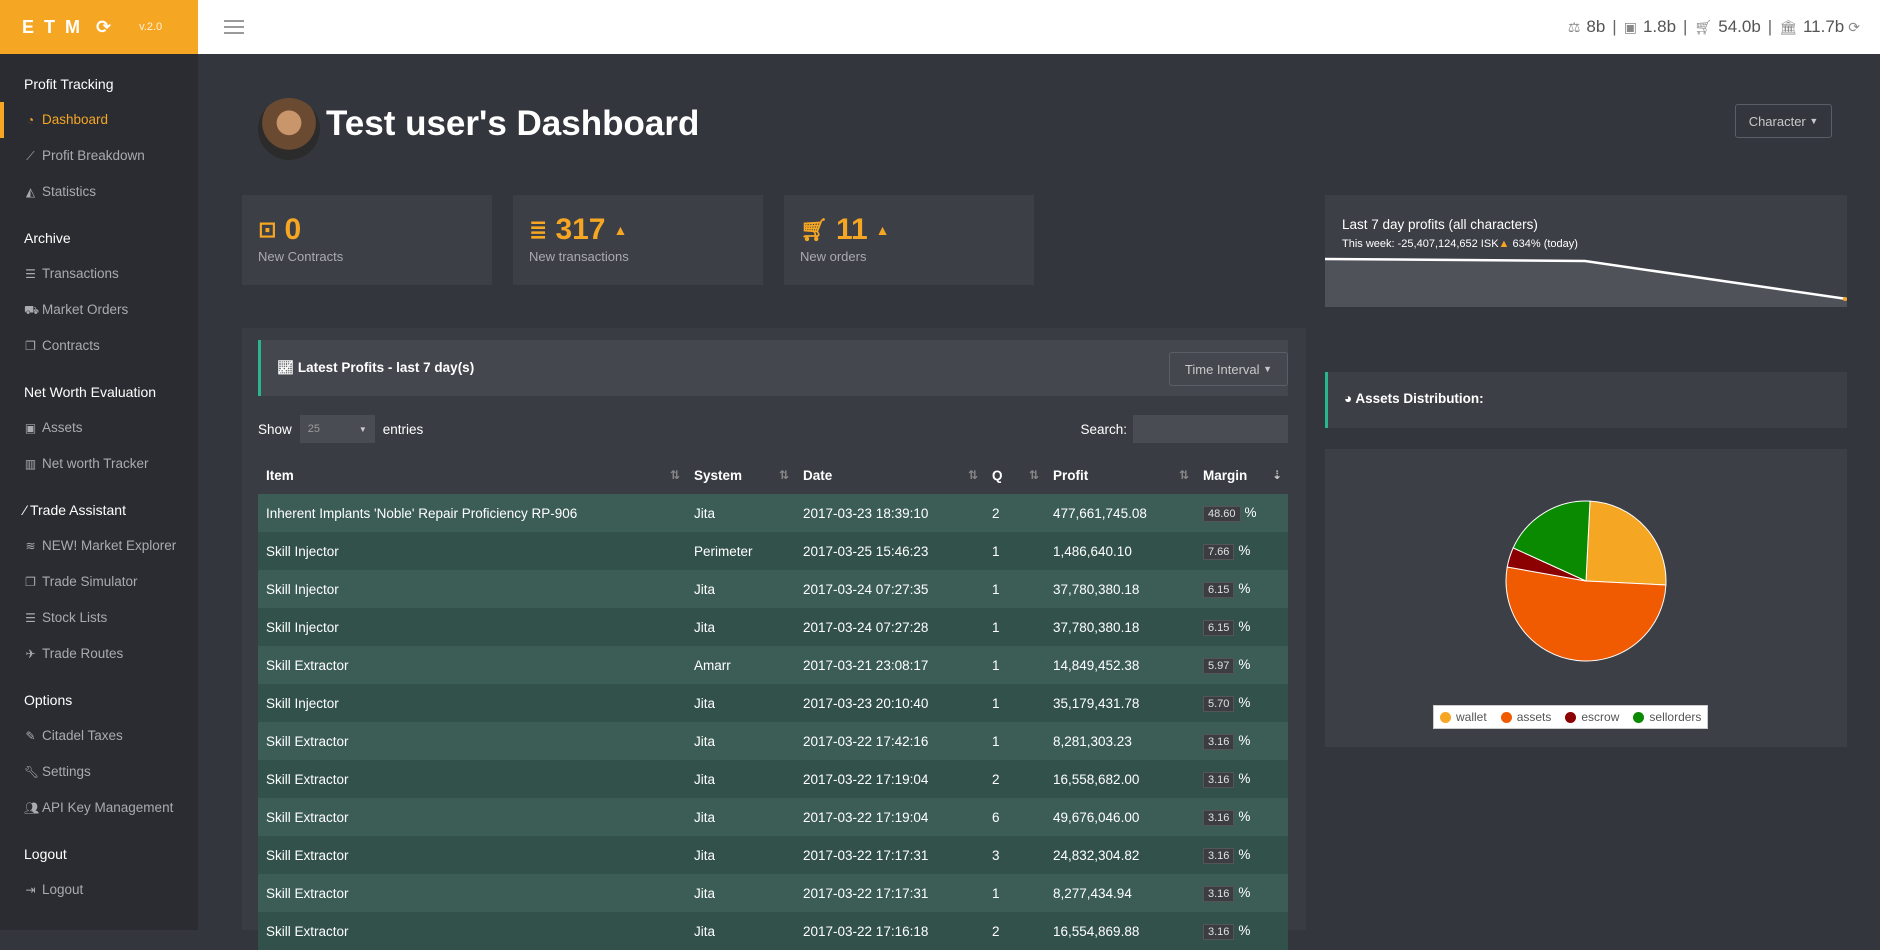 Image resolution: width=1880 pixels, height=950 pixels. I want to click on brand: ETM ⟳ v.2.0, so click(99, 27).